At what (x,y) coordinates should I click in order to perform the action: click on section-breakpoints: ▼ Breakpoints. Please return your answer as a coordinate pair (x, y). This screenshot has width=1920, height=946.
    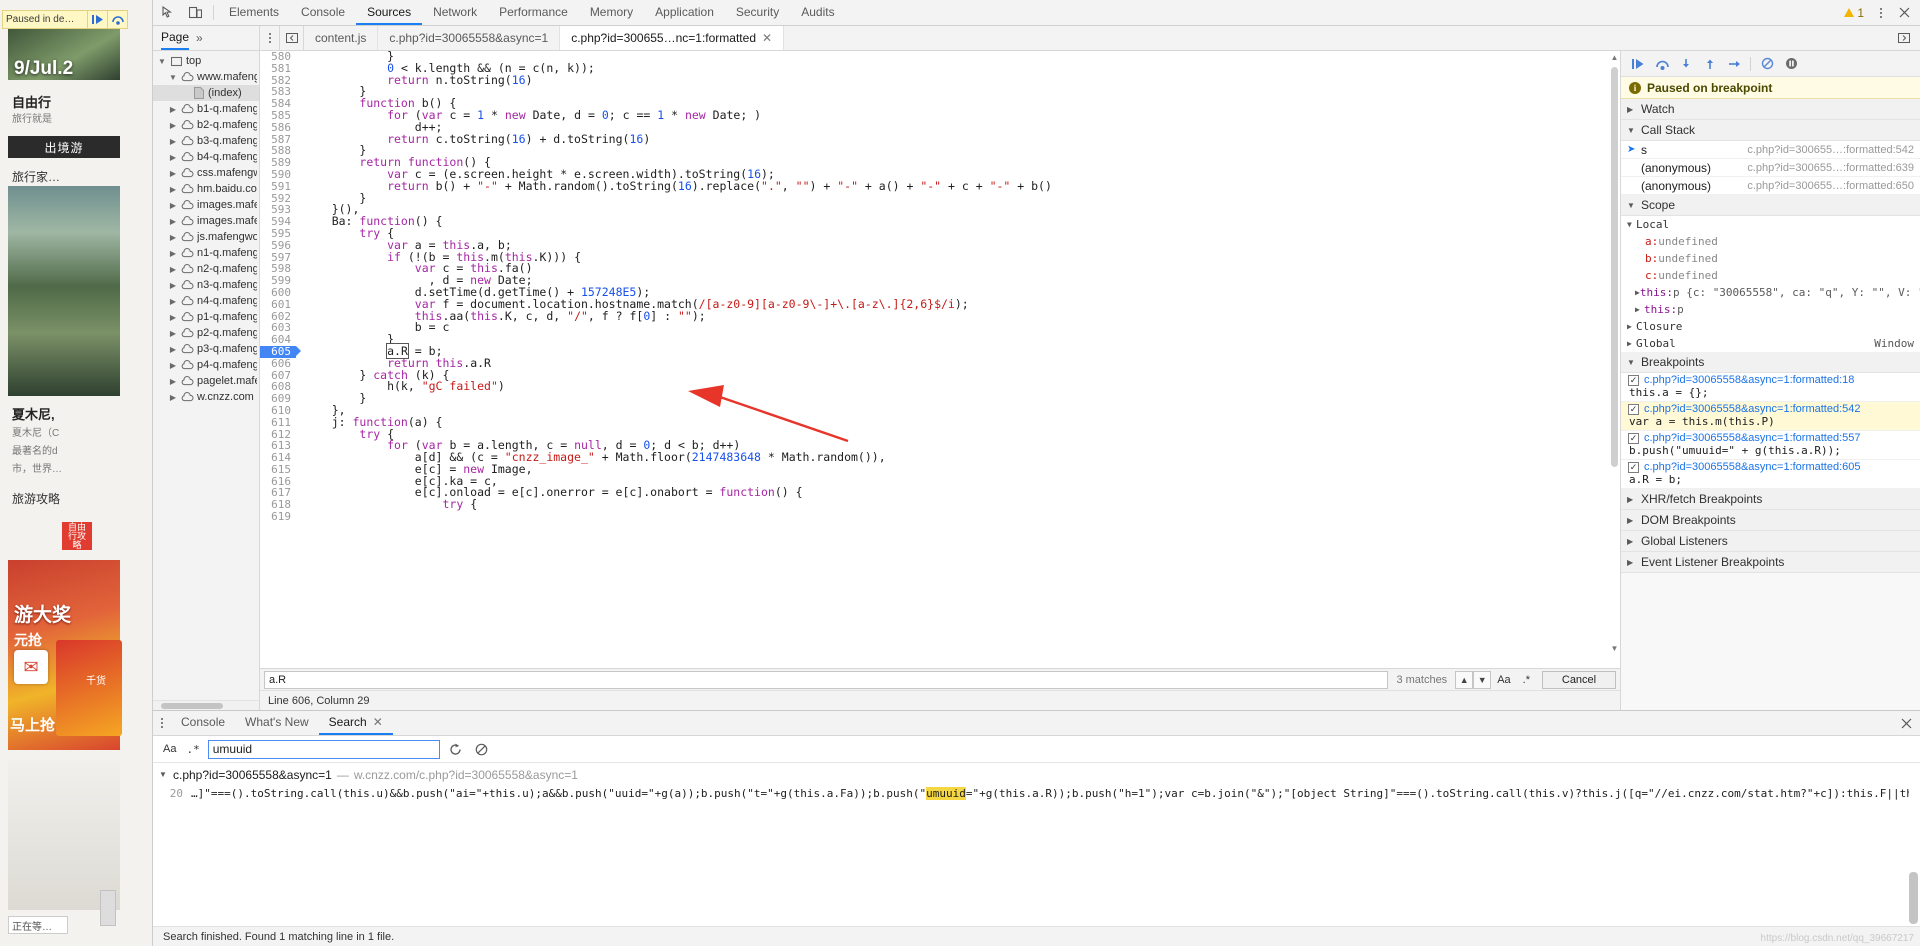
    Looking at the image, I should click on (1770, 362).